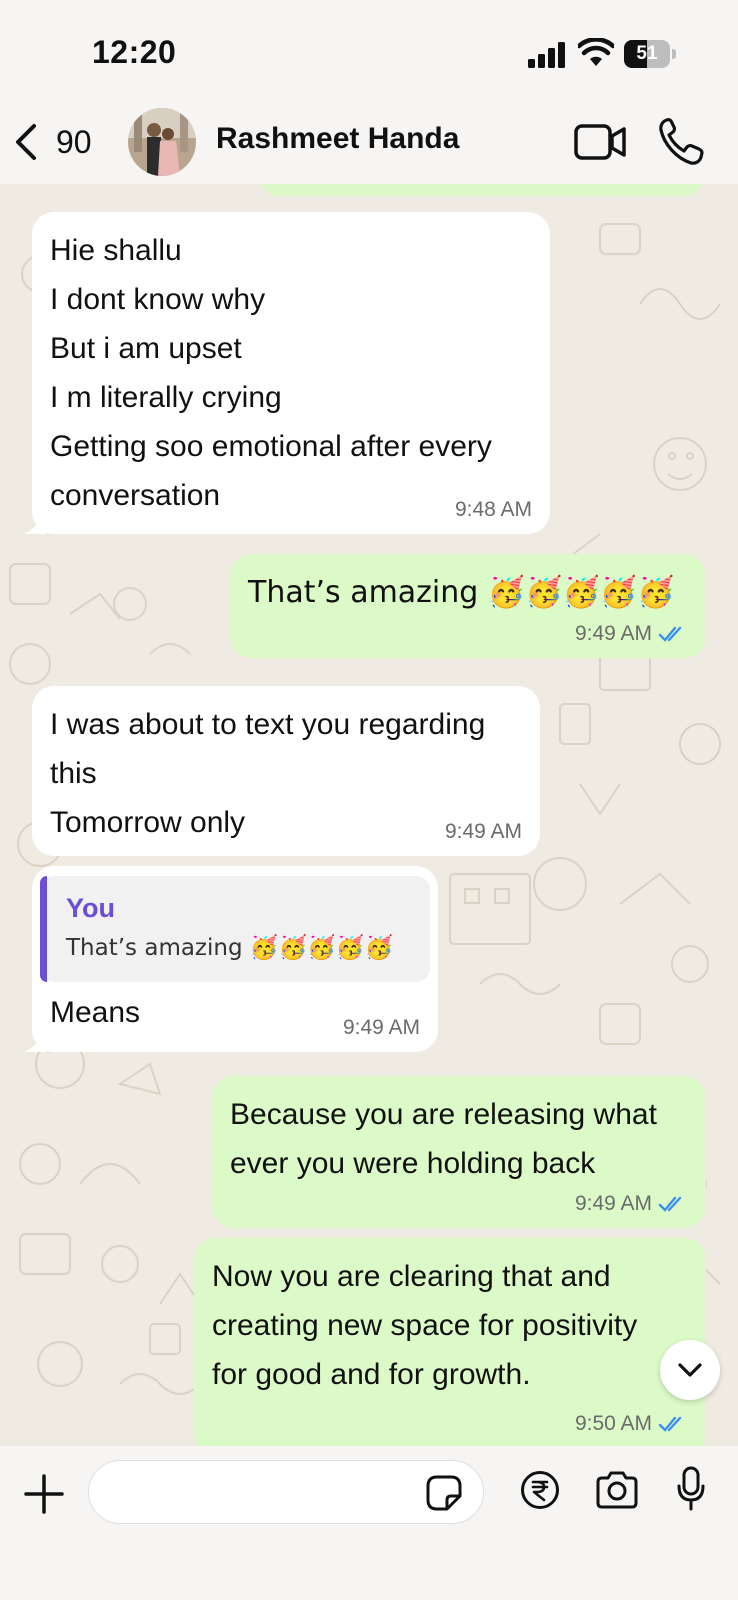 The image size is (738, 1600). Describe the element at coordinates (647, 53) in the screenshot. I see `battery-level: 51` at that location.